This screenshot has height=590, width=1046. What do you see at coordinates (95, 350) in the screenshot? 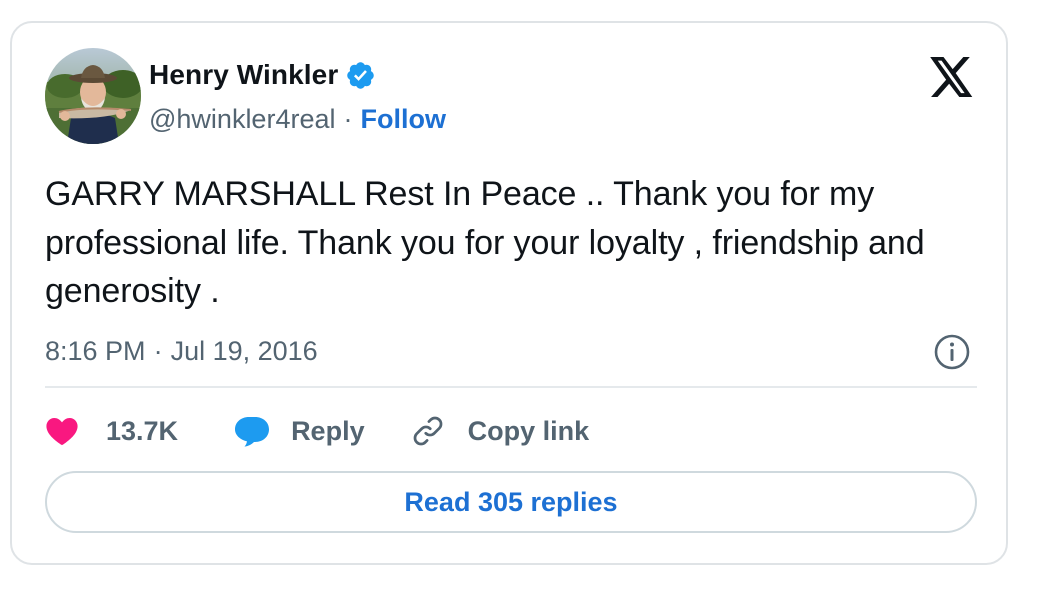
I see `tweet-time: 8:16 PM` at bounding box center [95, 350].